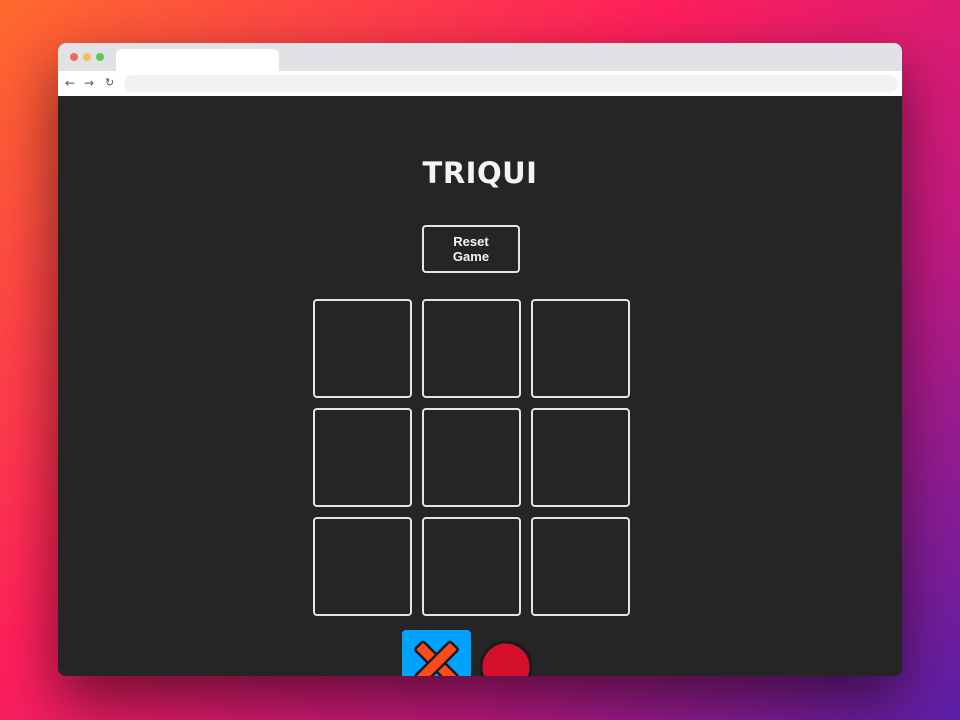 This screenshot has width=960, height=720. I want to click on back-arrow-icon: ←, so click(70, 83).